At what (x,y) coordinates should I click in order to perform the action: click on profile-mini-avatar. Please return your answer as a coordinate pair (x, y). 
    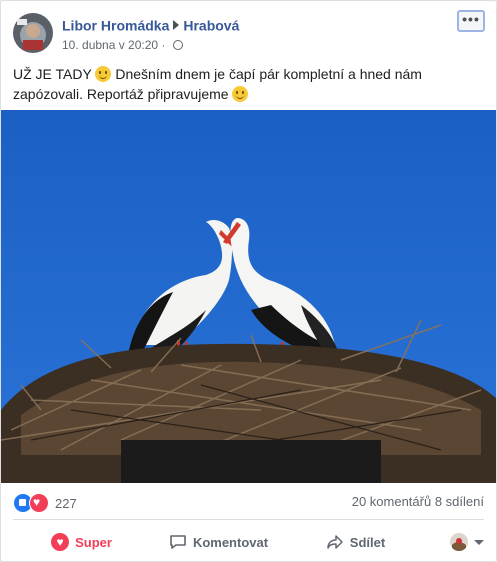
    Looking at the image, I should click on (459, 542).